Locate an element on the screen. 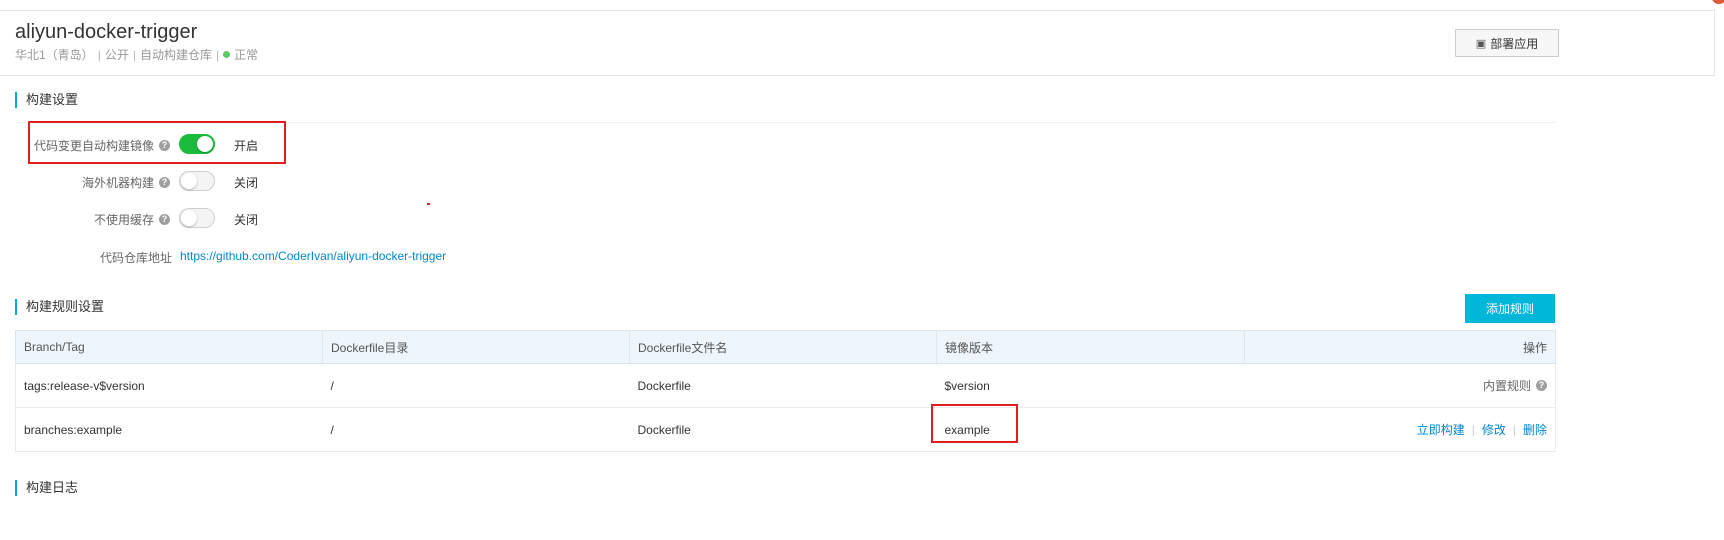  overseas-build-toggle is located at coordinates (197, 181).